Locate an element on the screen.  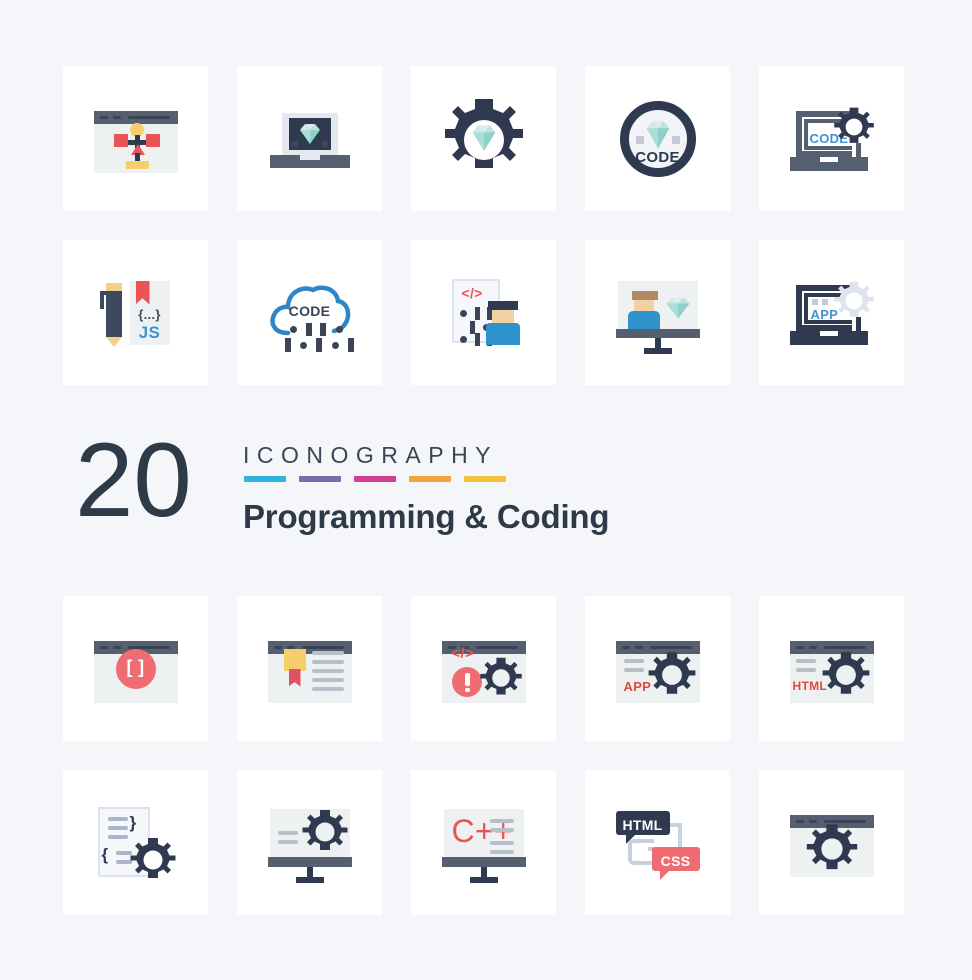
laptop-diamond-icon is located at coordinates (310, 139).